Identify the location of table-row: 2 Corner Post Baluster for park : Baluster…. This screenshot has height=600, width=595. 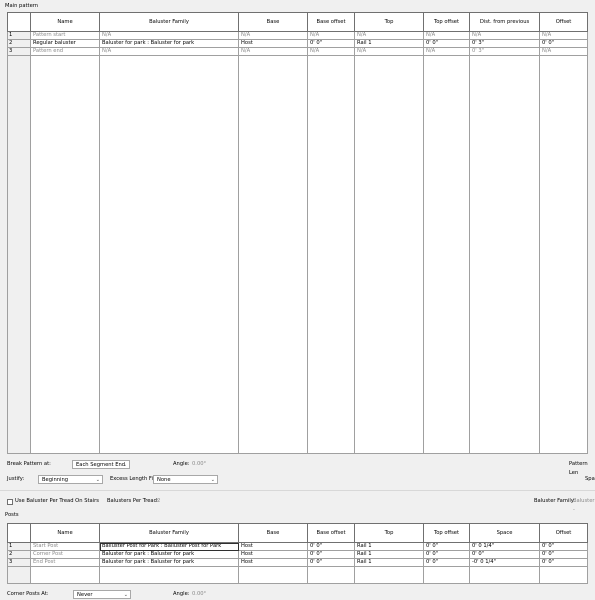
(297, 554).